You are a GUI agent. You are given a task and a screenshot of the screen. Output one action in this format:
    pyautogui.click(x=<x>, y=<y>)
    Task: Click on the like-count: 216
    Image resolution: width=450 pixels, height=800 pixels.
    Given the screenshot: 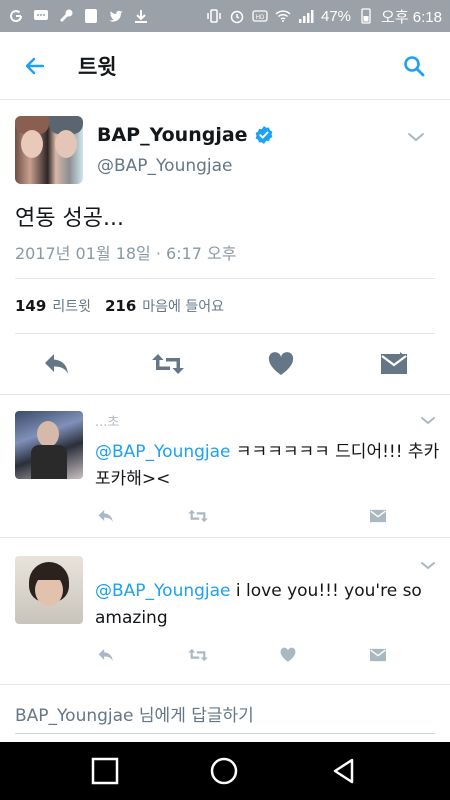 What is the action you would take?
    pyautogui.click(x=120, y=306)
    